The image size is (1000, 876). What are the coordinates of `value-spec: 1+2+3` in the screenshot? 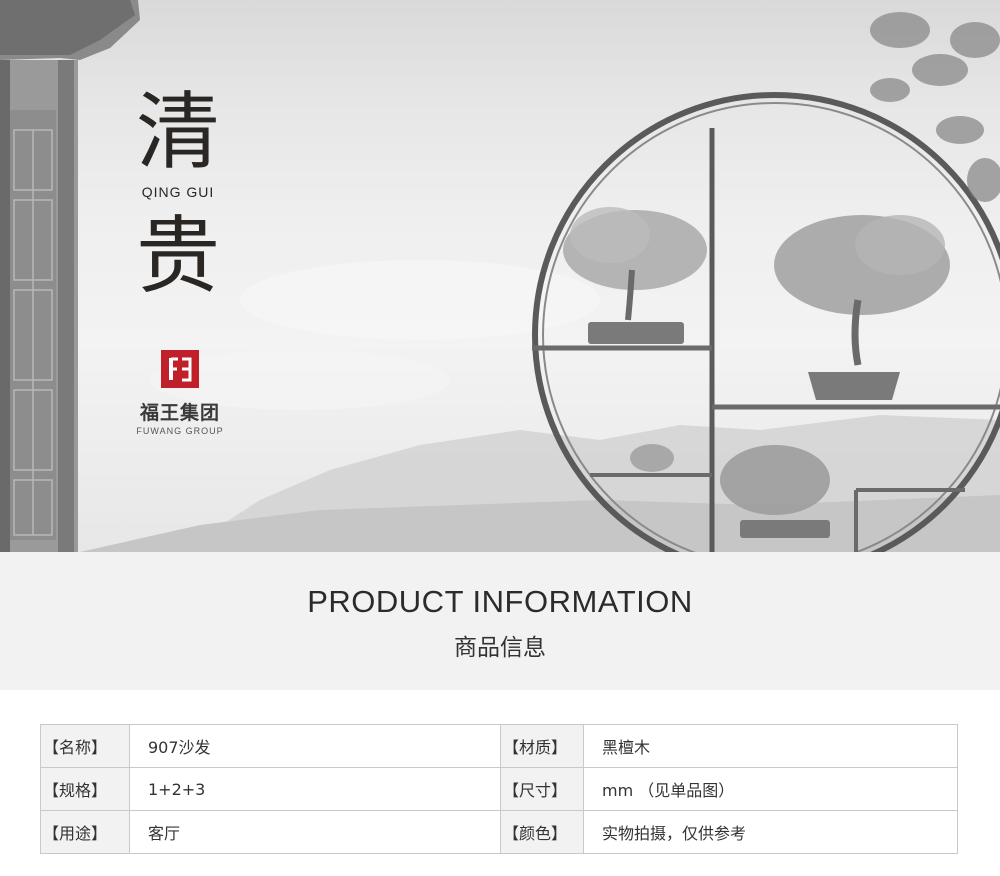 It's located at (315, 789).